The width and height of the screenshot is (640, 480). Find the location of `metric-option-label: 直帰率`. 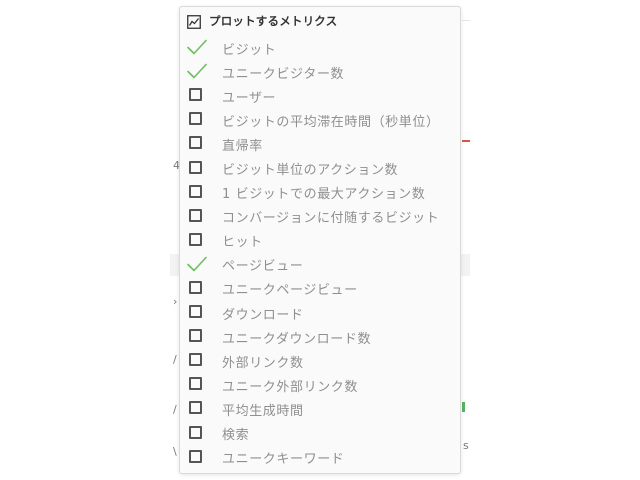

metric-option-label: 直帰率 is located at coordinates (242, 146).